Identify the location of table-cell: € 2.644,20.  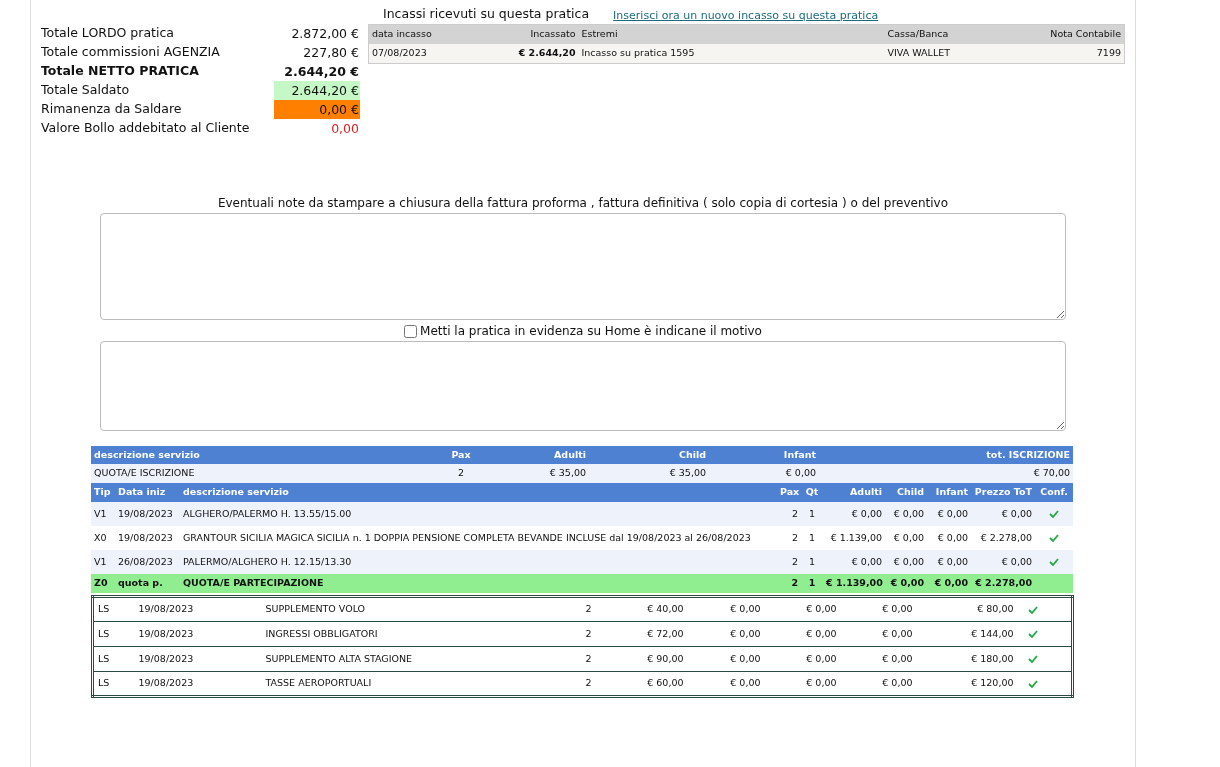
(523, 53).